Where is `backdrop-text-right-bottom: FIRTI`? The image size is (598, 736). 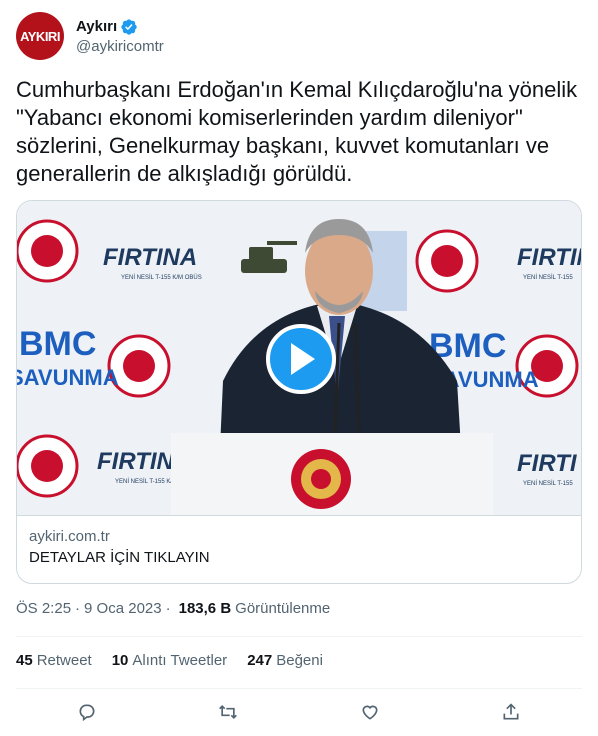 backdrop-text-right-bottom: FIRTI is located at coordinates (547, 463).